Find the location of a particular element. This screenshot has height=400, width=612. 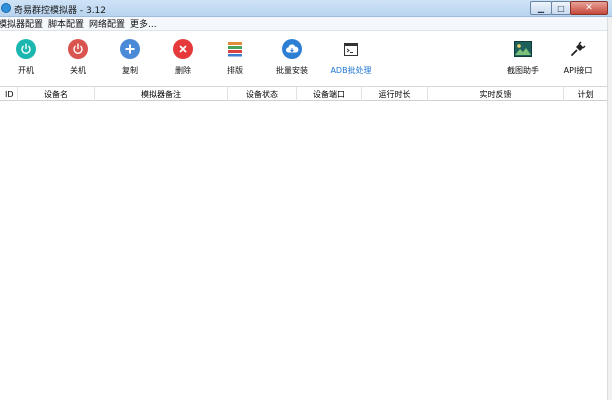

screenshot-helper-button: 截图助手 is located at coordinates (523, 60).